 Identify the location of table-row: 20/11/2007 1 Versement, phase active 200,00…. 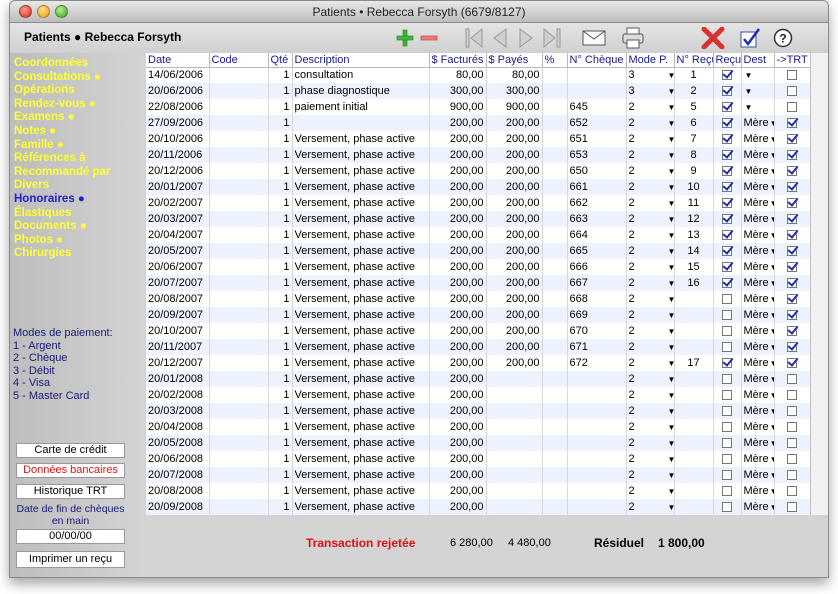
(478, 347).